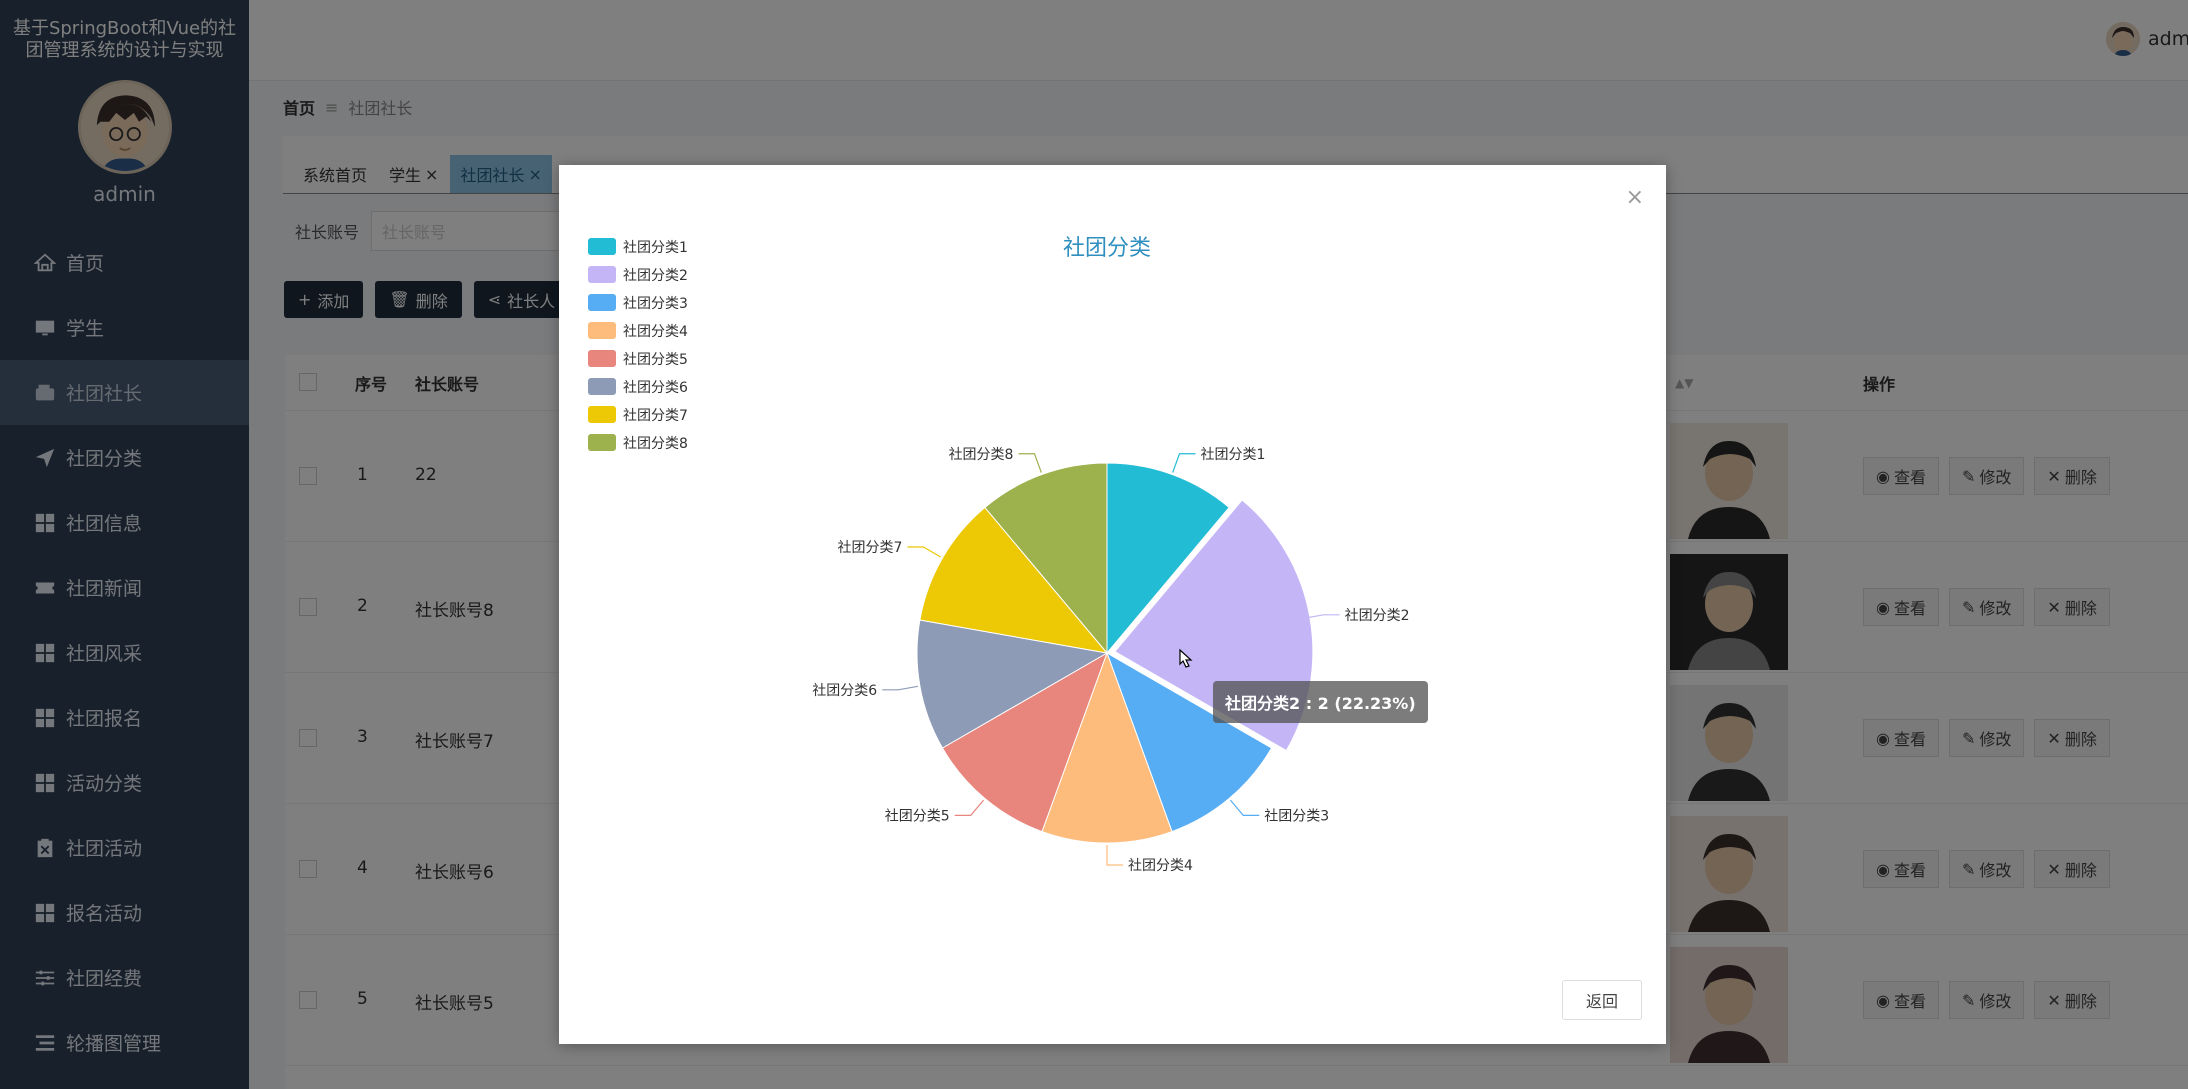 This screenshot has height=1089, width=2188. Describe the element at coordinates (1233, 455) in the screenshot. I see `slice-label: 社团分类1` at that location.